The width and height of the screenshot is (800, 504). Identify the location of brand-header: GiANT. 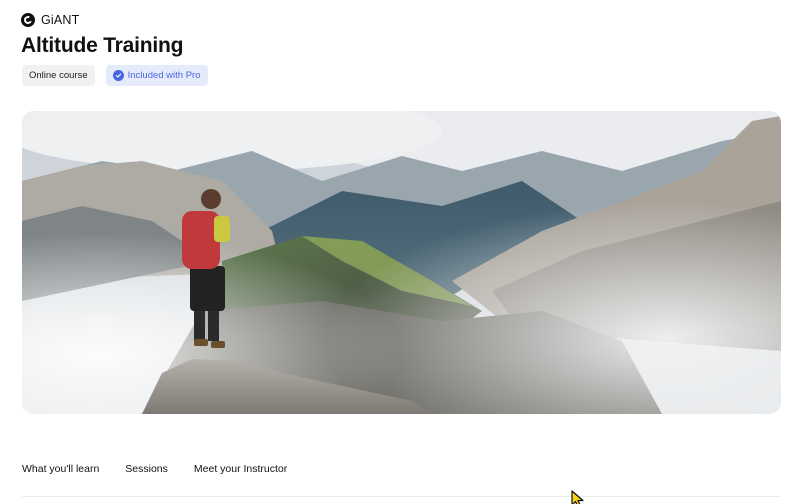
(50, 20).